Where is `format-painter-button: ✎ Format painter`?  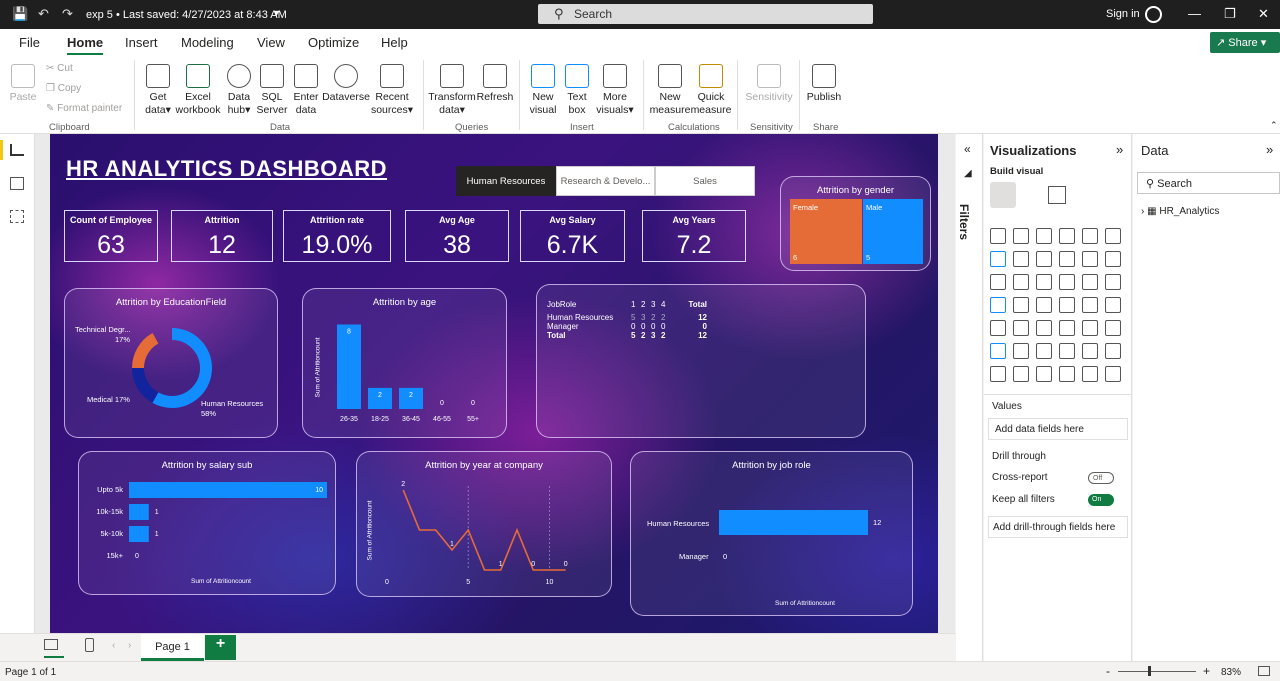 format-painter-button: ✎ Format painter is located at coordinates (84, 108).